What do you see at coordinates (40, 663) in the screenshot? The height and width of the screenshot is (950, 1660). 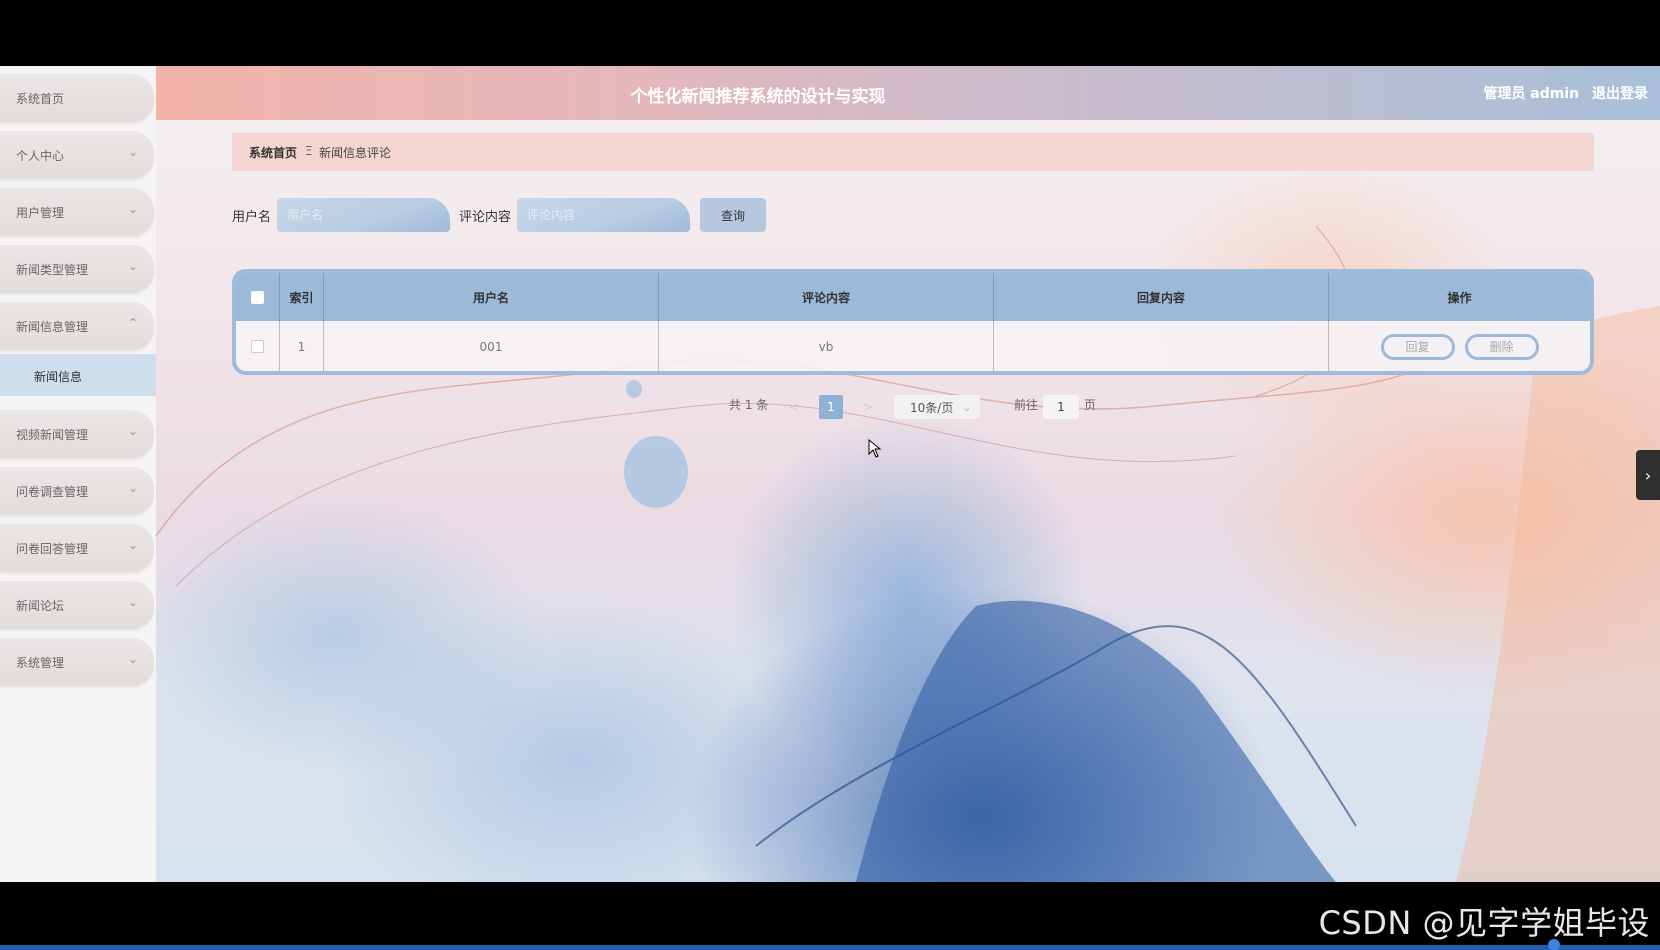 I see `sidebar-item-label: 系统管理` at bounding box center [40, 663].